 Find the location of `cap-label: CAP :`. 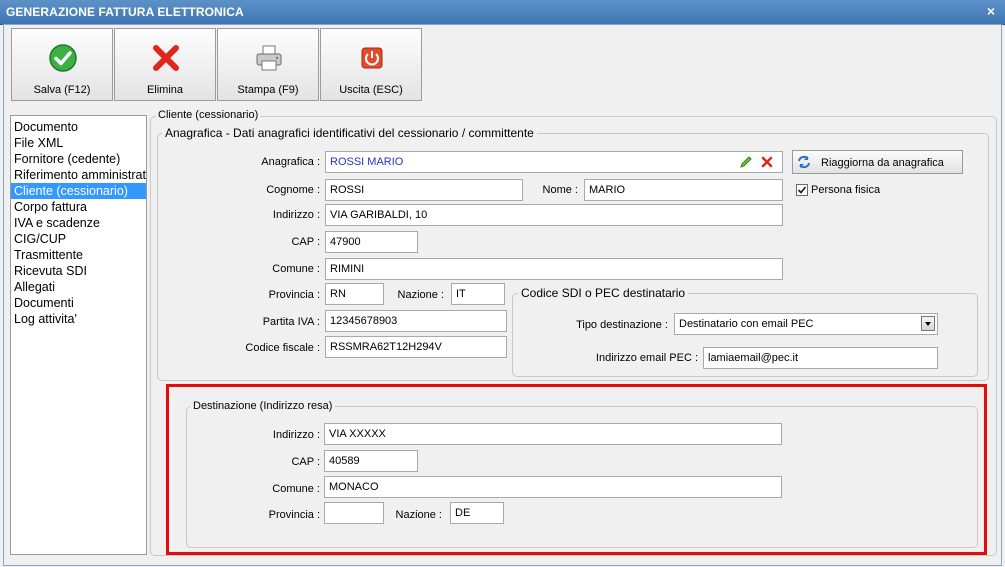

cap-label: CAP : is located at coordinates (305, 242).